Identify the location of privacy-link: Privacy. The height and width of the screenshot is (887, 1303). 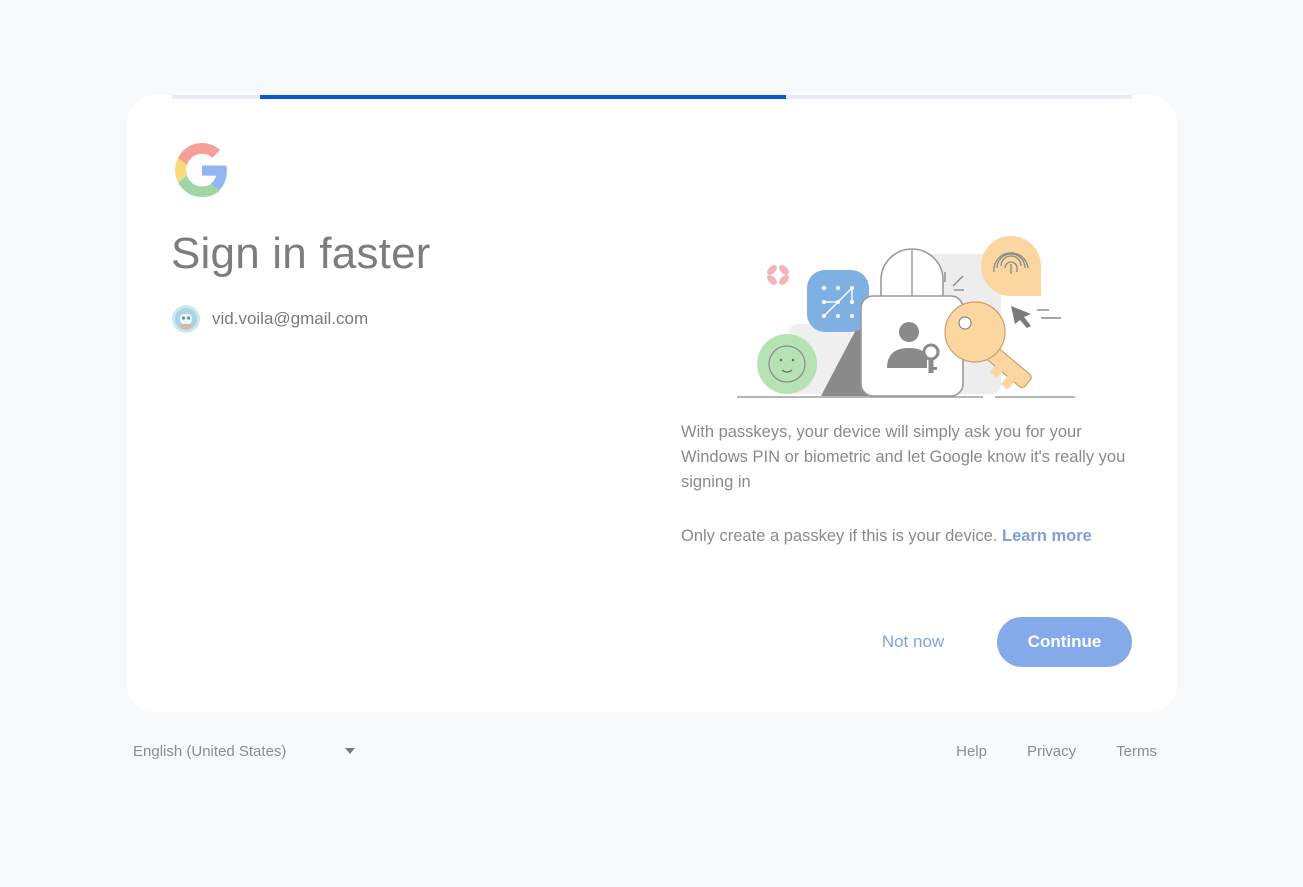
(1051, 751).